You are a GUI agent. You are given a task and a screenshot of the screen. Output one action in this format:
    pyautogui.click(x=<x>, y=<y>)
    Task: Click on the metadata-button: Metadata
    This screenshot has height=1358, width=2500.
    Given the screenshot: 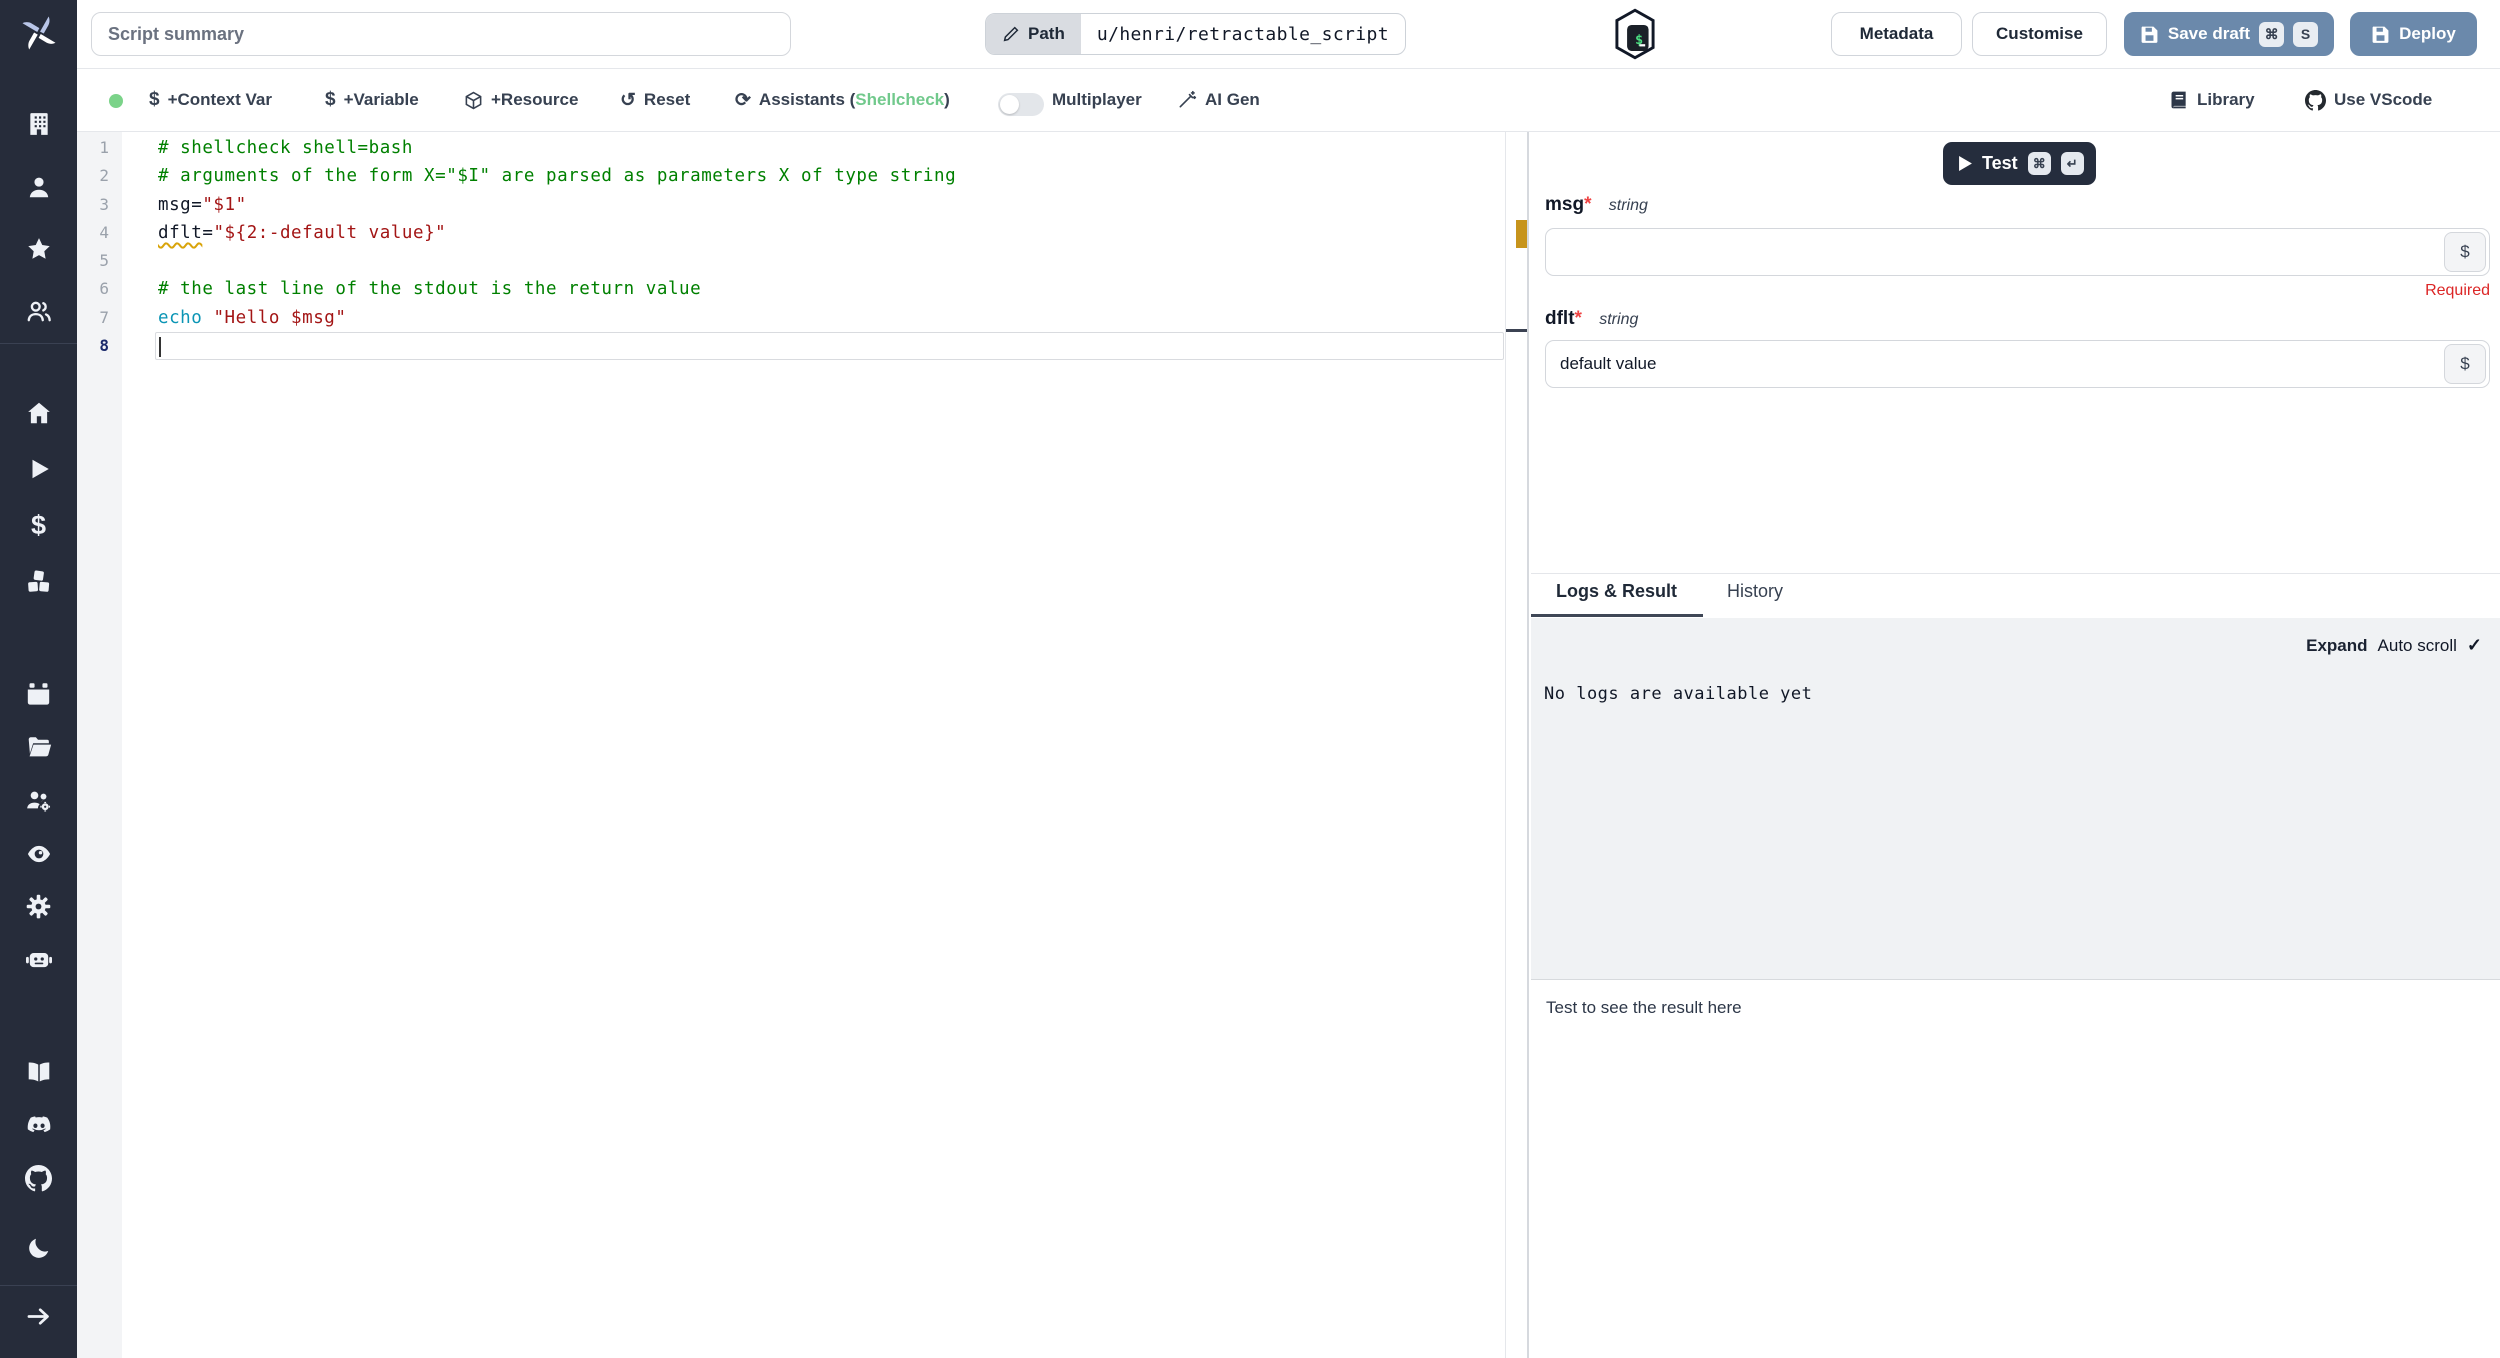 What is the action you would take?
    pyautogui.click(x=1896, y=34)
    